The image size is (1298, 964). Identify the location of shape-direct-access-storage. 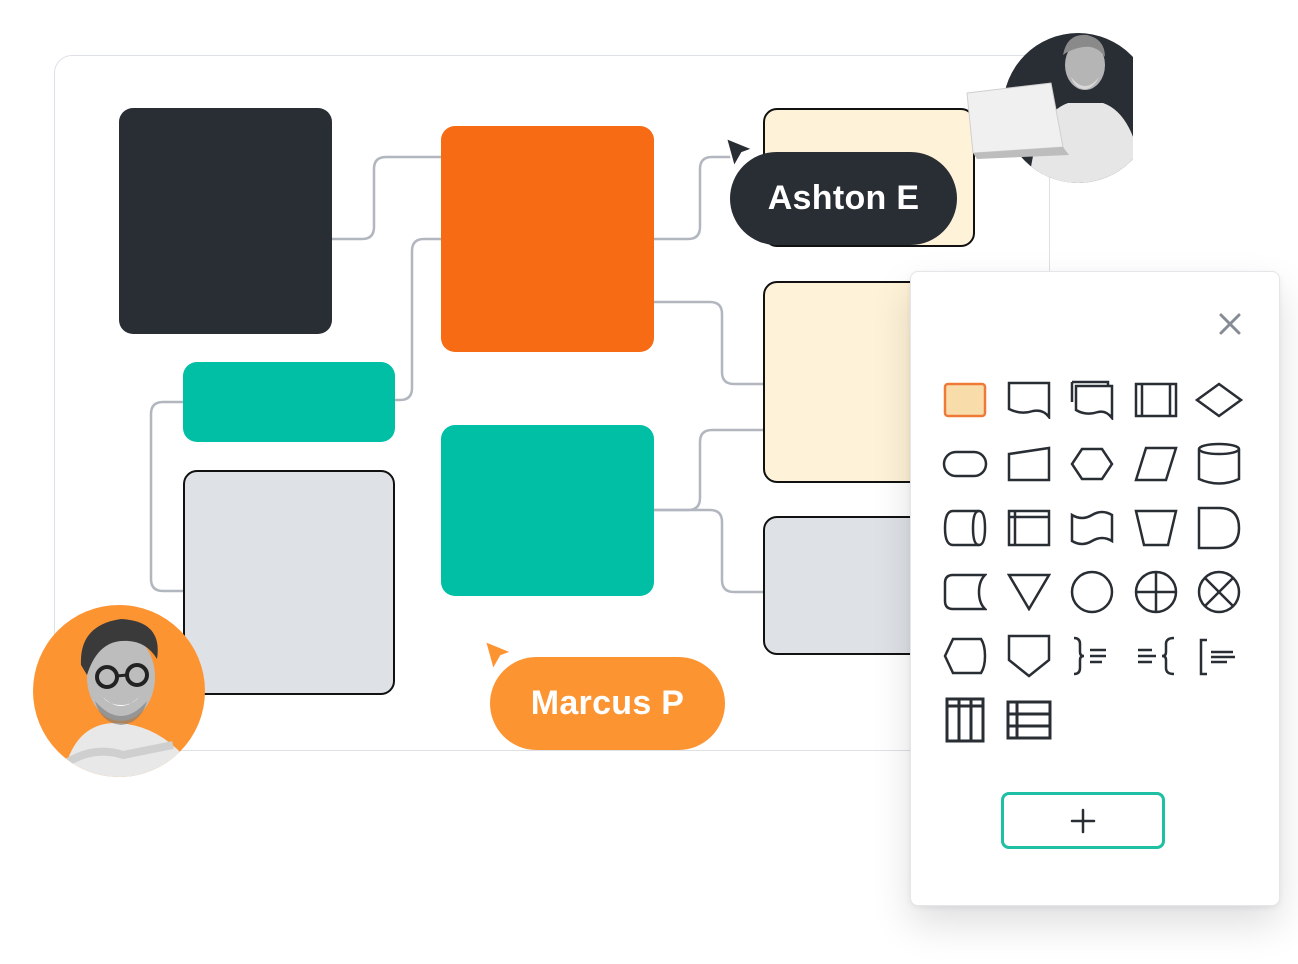
(965, 528).